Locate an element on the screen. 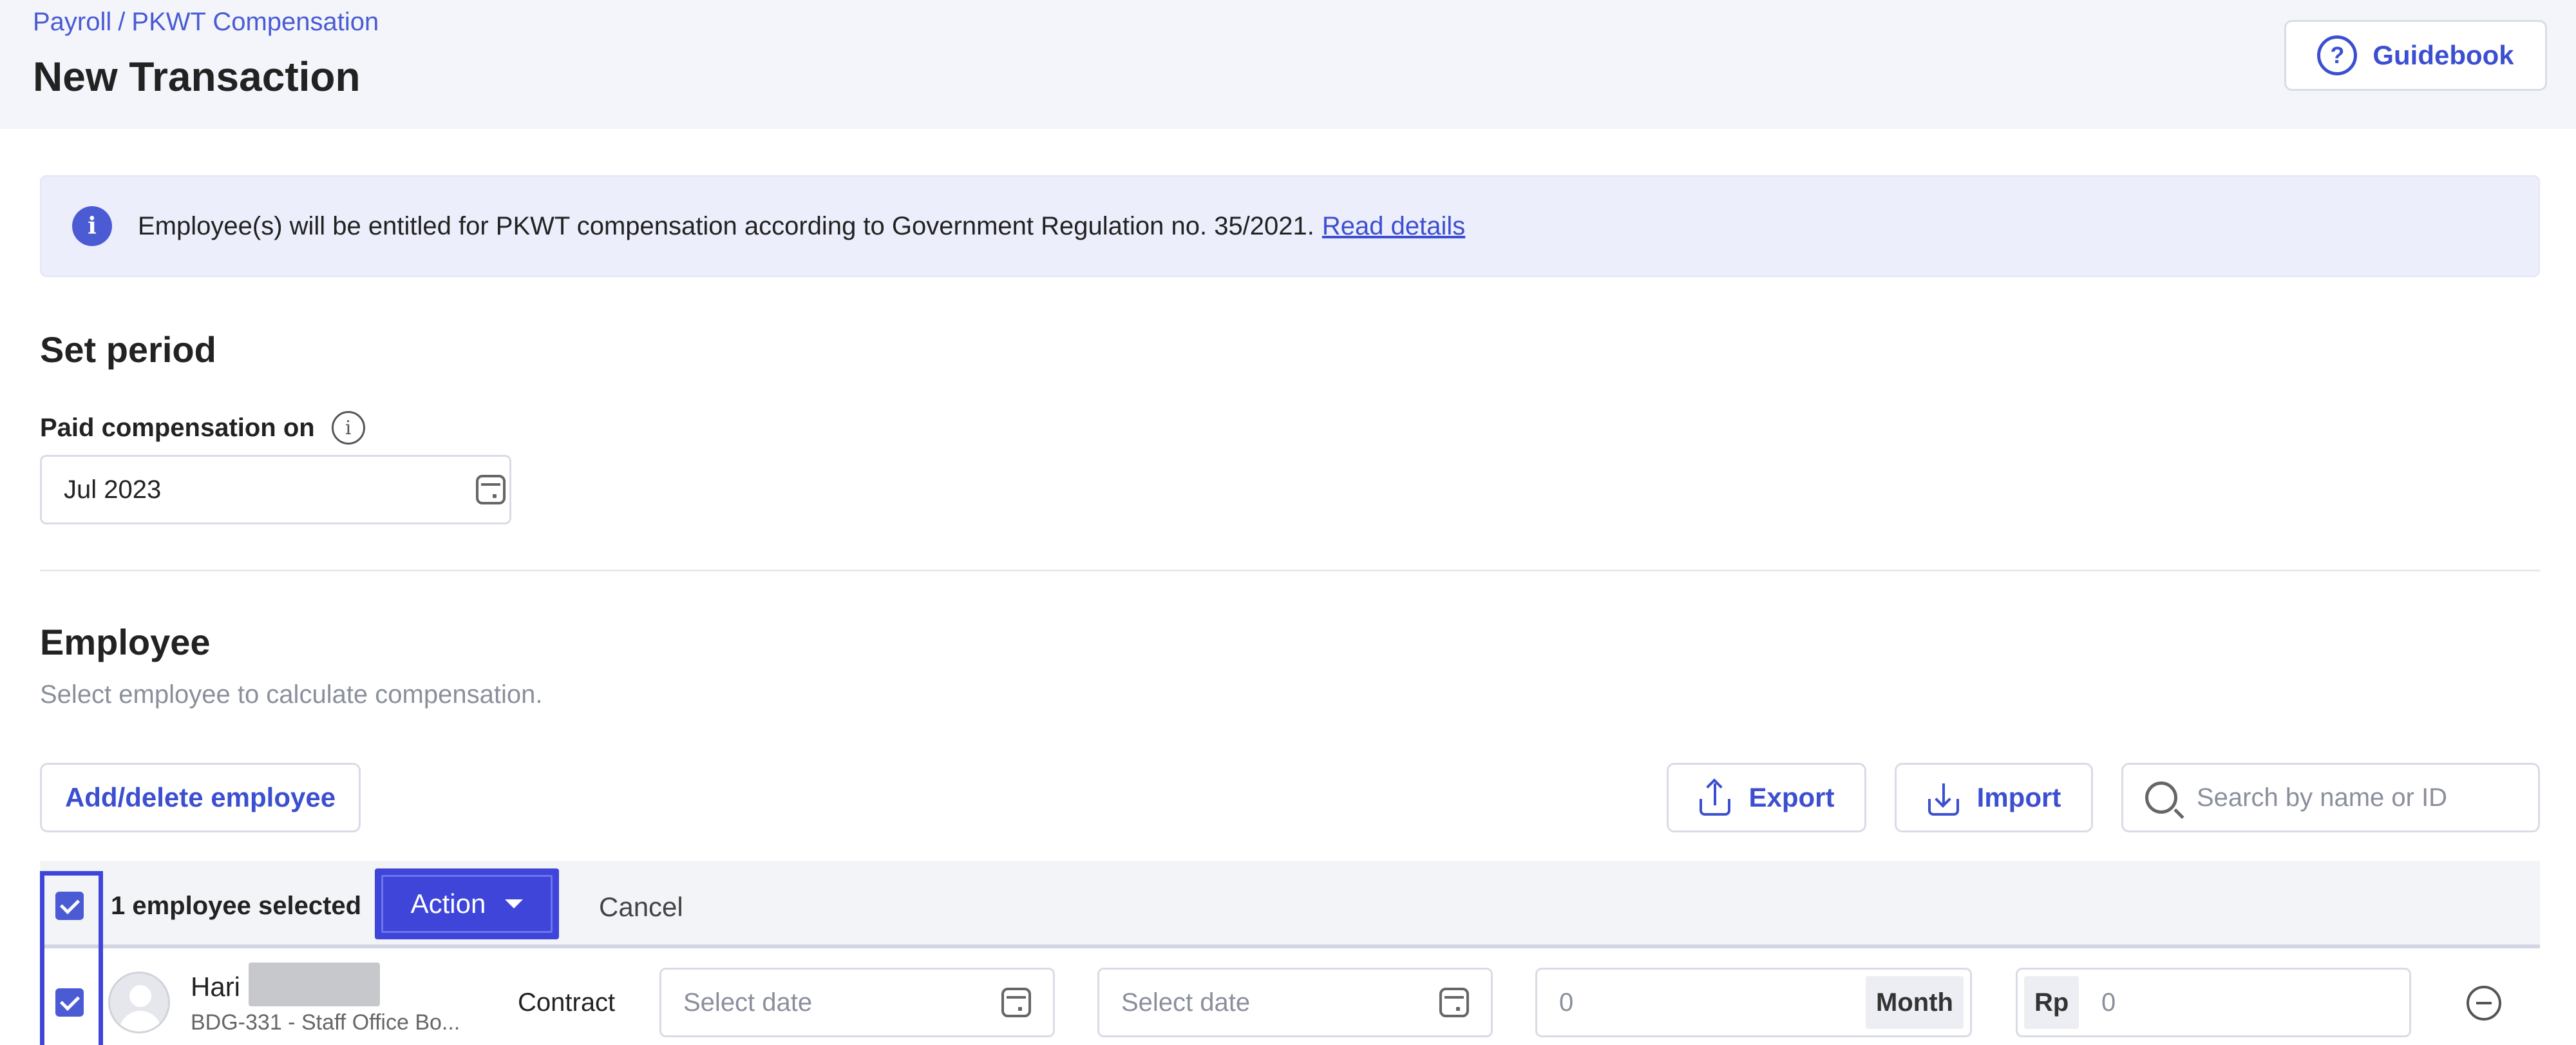 The image size is (2576, 1045). read-details-link: Read details is located at coordinates (1393, 227).